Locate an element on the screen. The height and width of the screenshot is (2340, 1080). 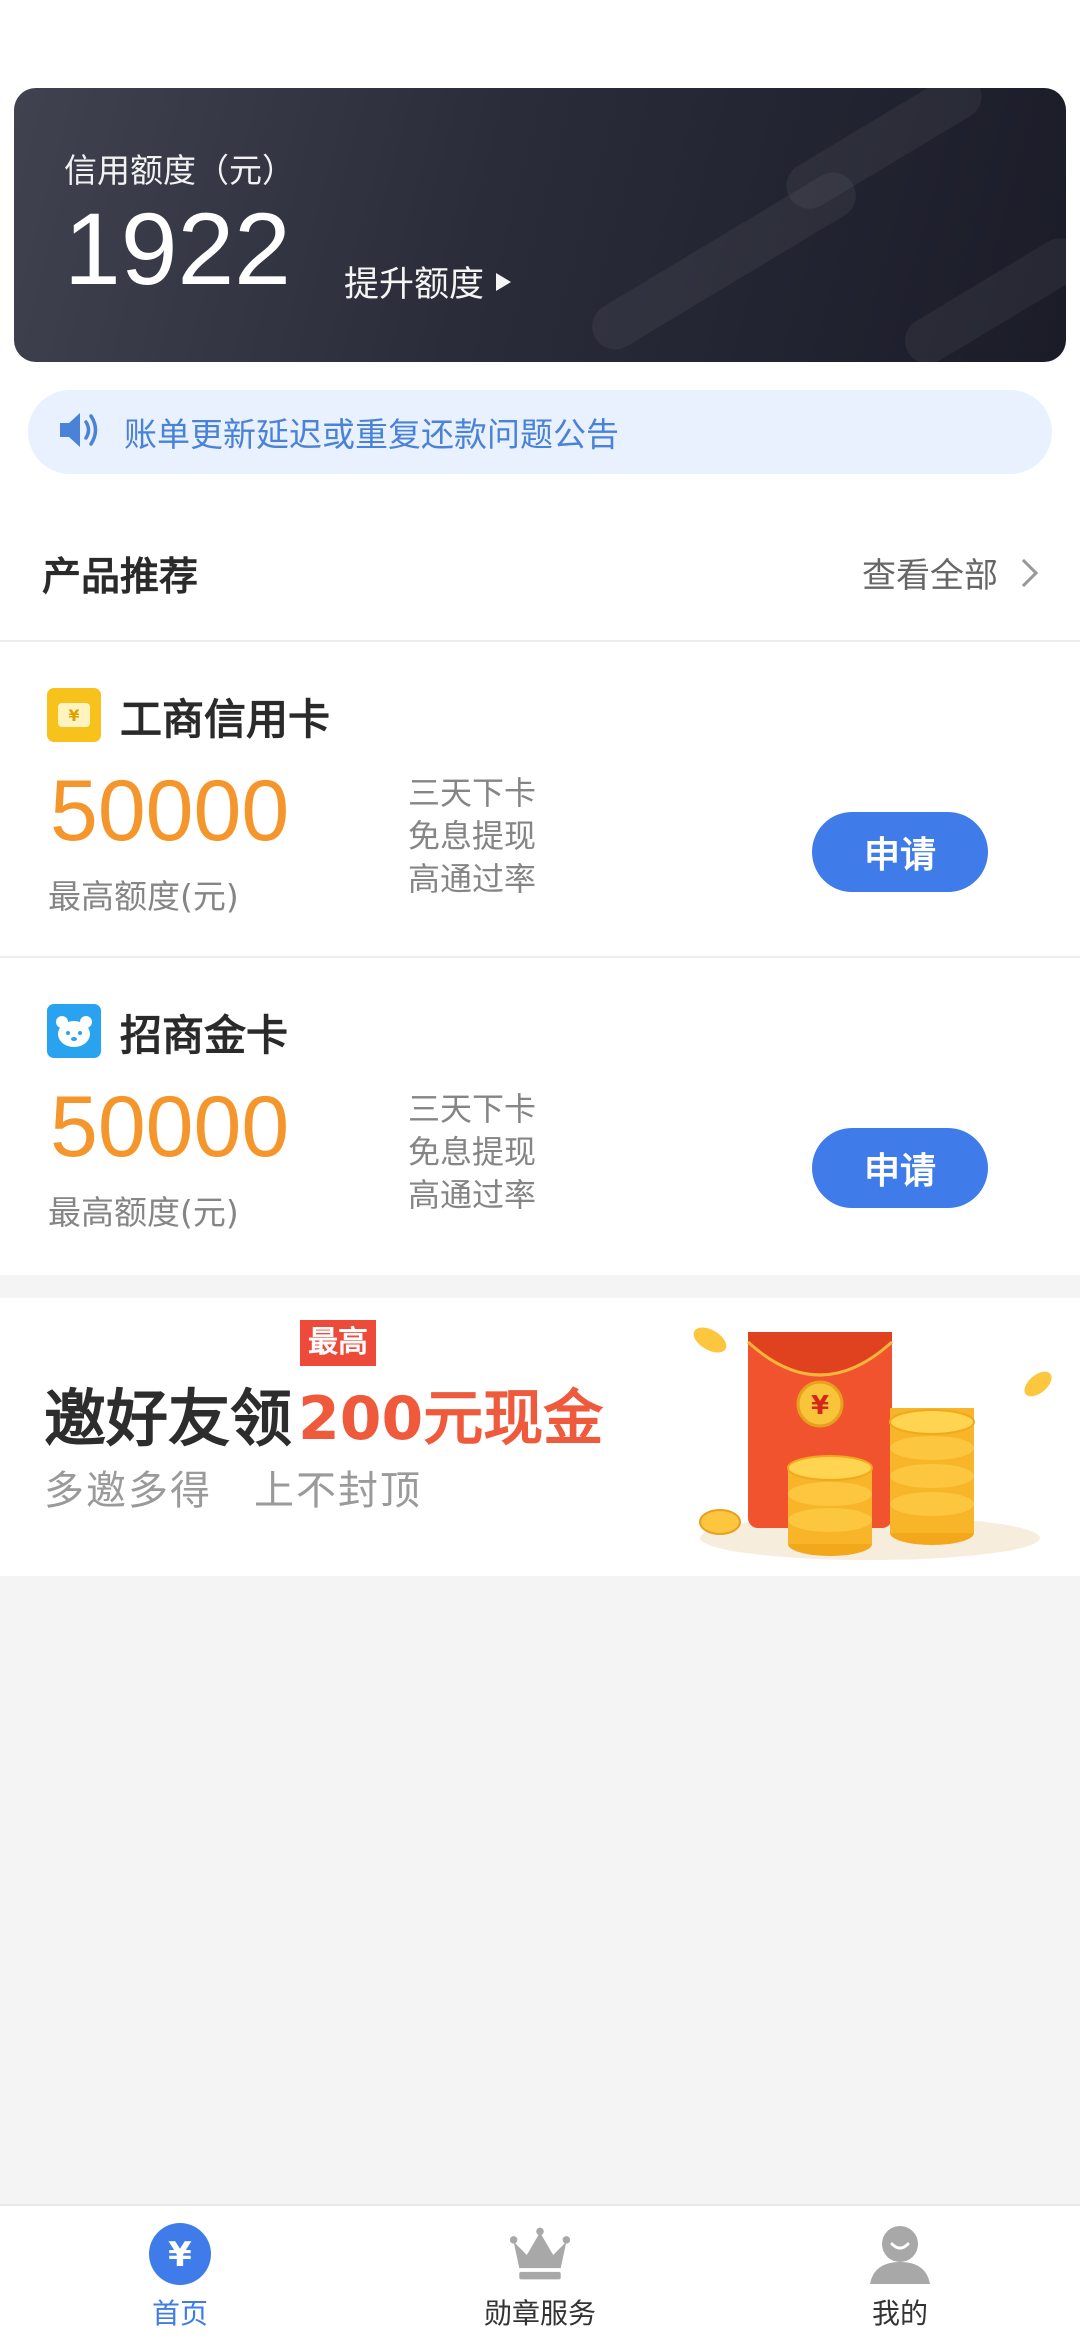
nav-item-mine: 我的 is located at coordinates (900, 2273).